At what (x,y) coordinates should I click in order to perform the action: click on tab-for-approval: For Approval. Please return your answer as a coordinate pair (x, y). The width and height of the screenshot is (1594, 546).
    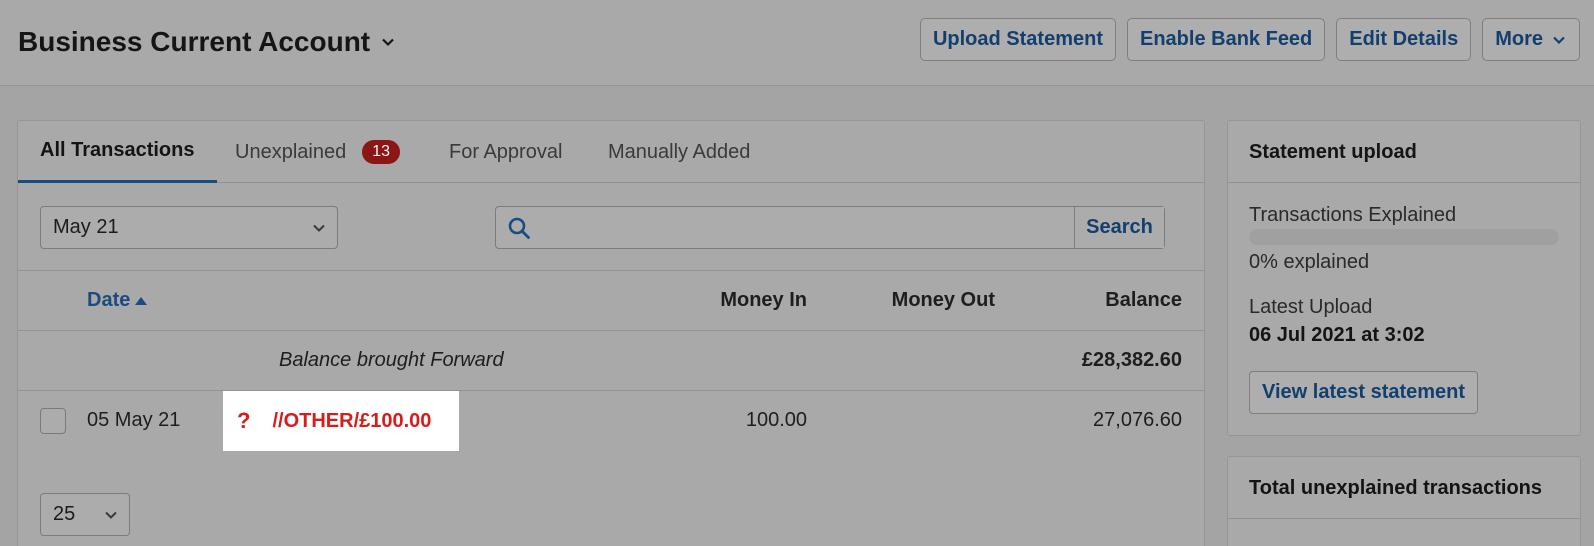
    Looking at the image, I should click on (505, 152).